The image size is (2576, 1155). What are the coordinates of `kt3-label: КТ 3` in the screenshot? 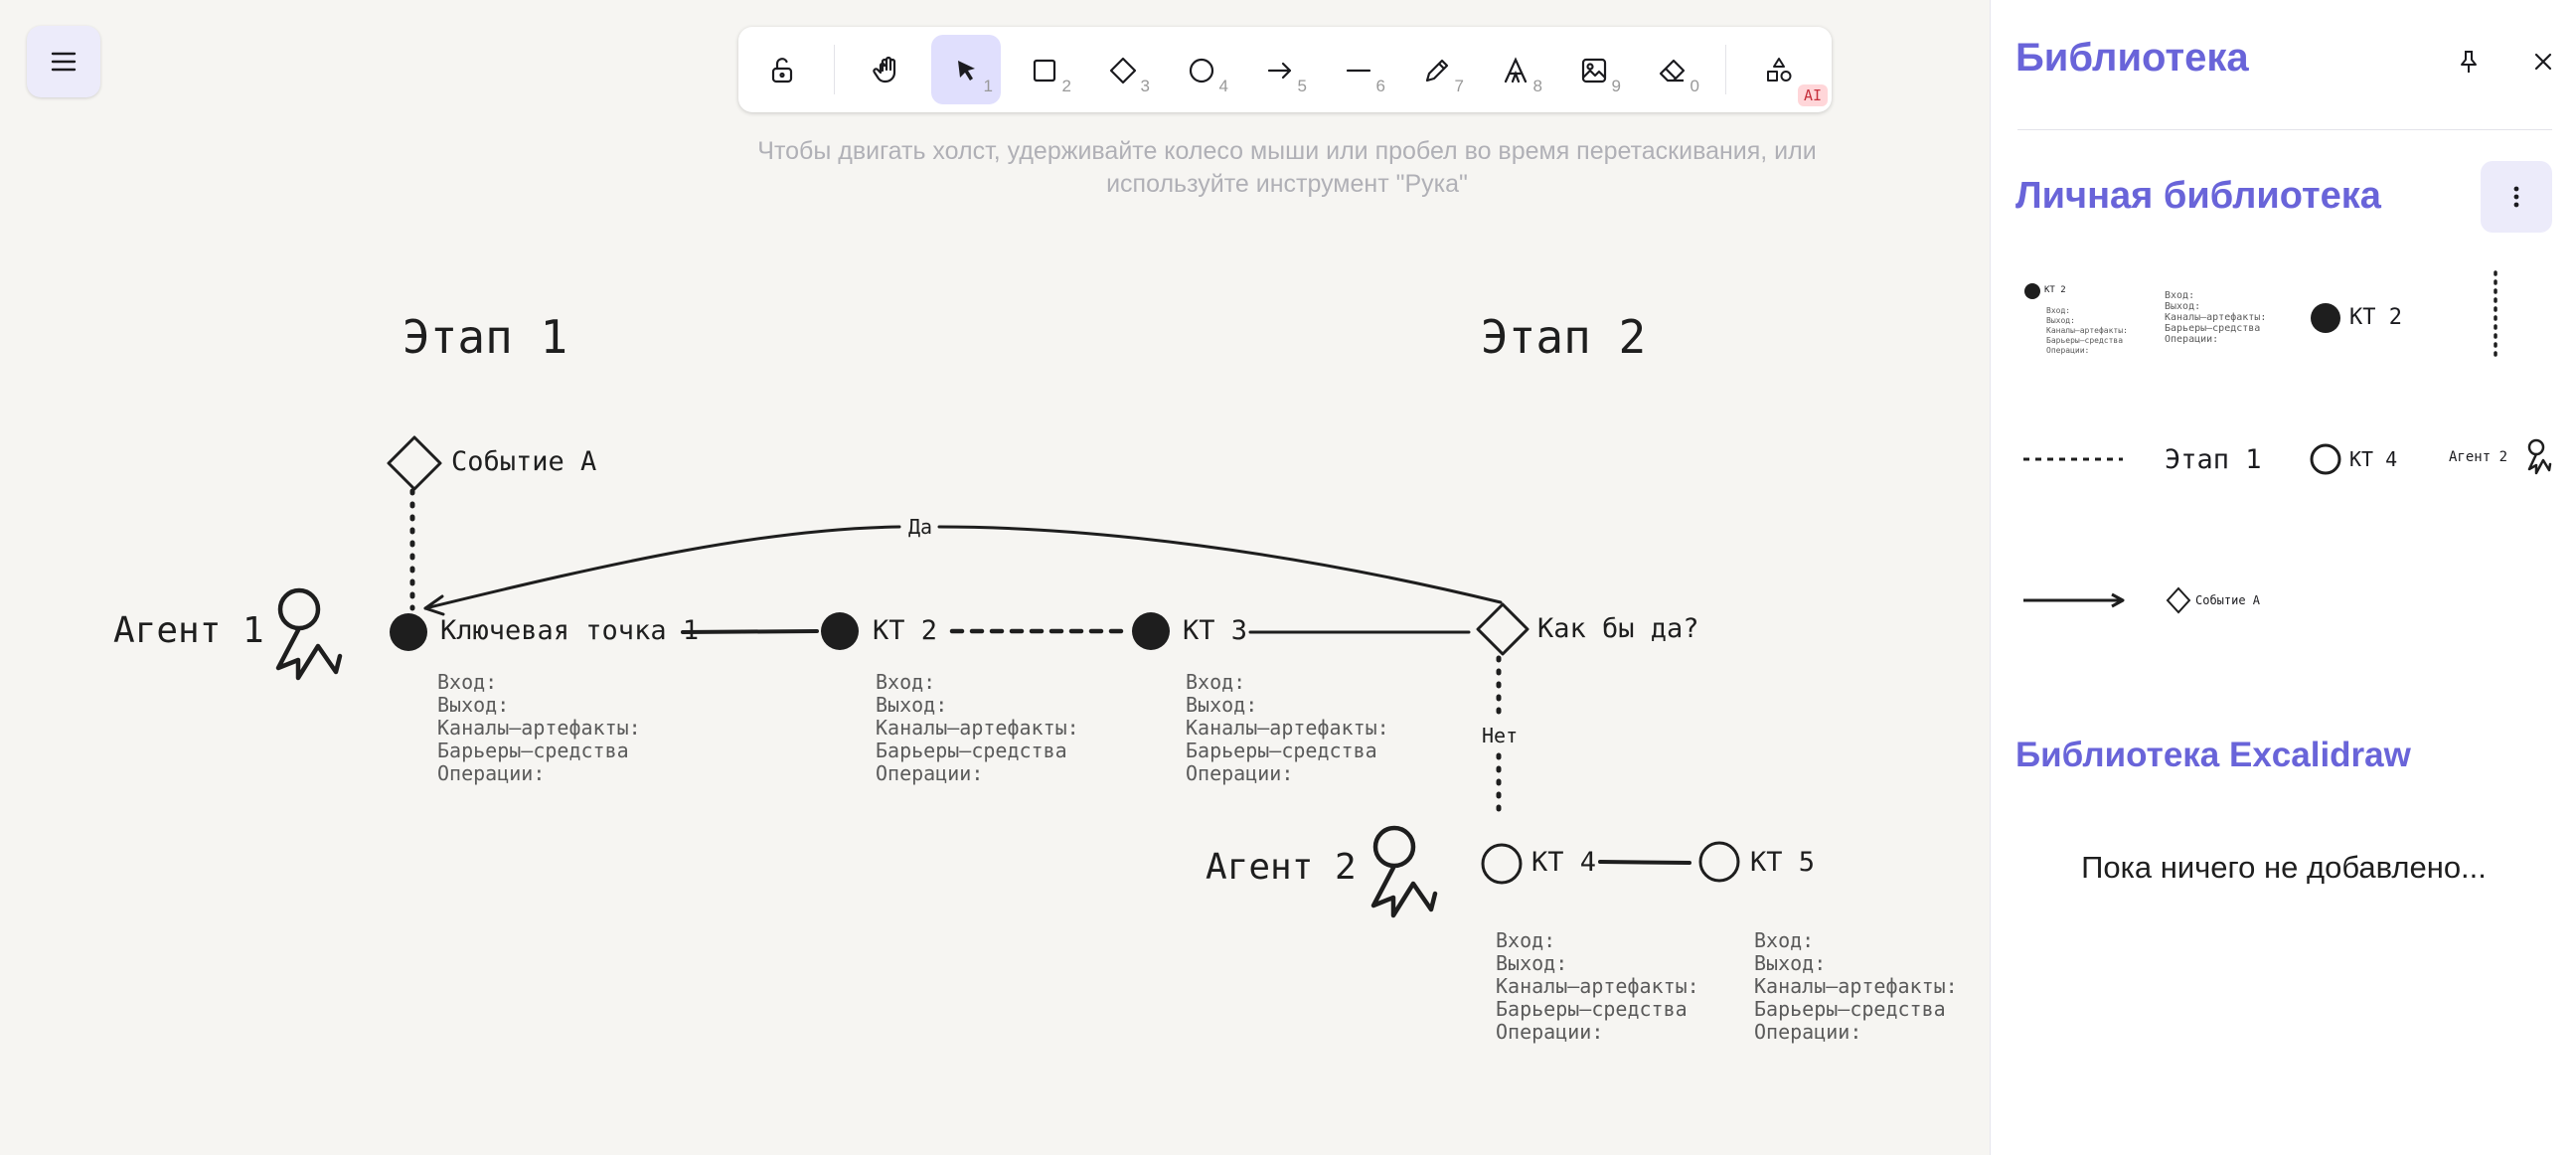 It's located at (1215, 631).